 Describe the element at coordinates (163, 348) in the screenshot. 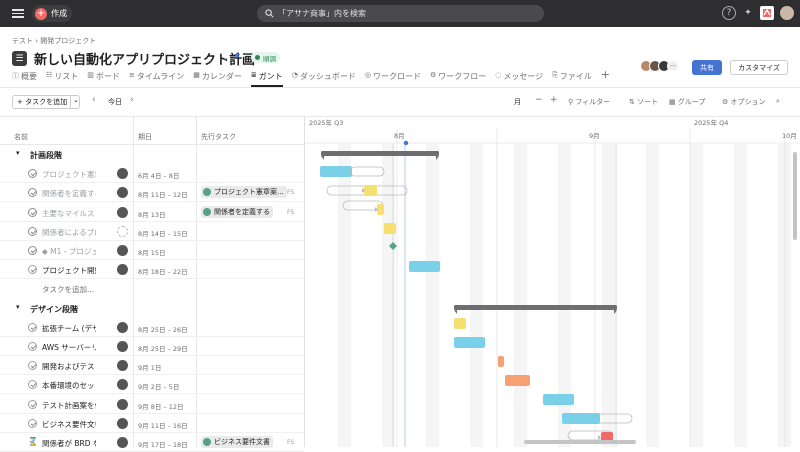

I see `due-date: 8月 25日 – 29日` at that location.